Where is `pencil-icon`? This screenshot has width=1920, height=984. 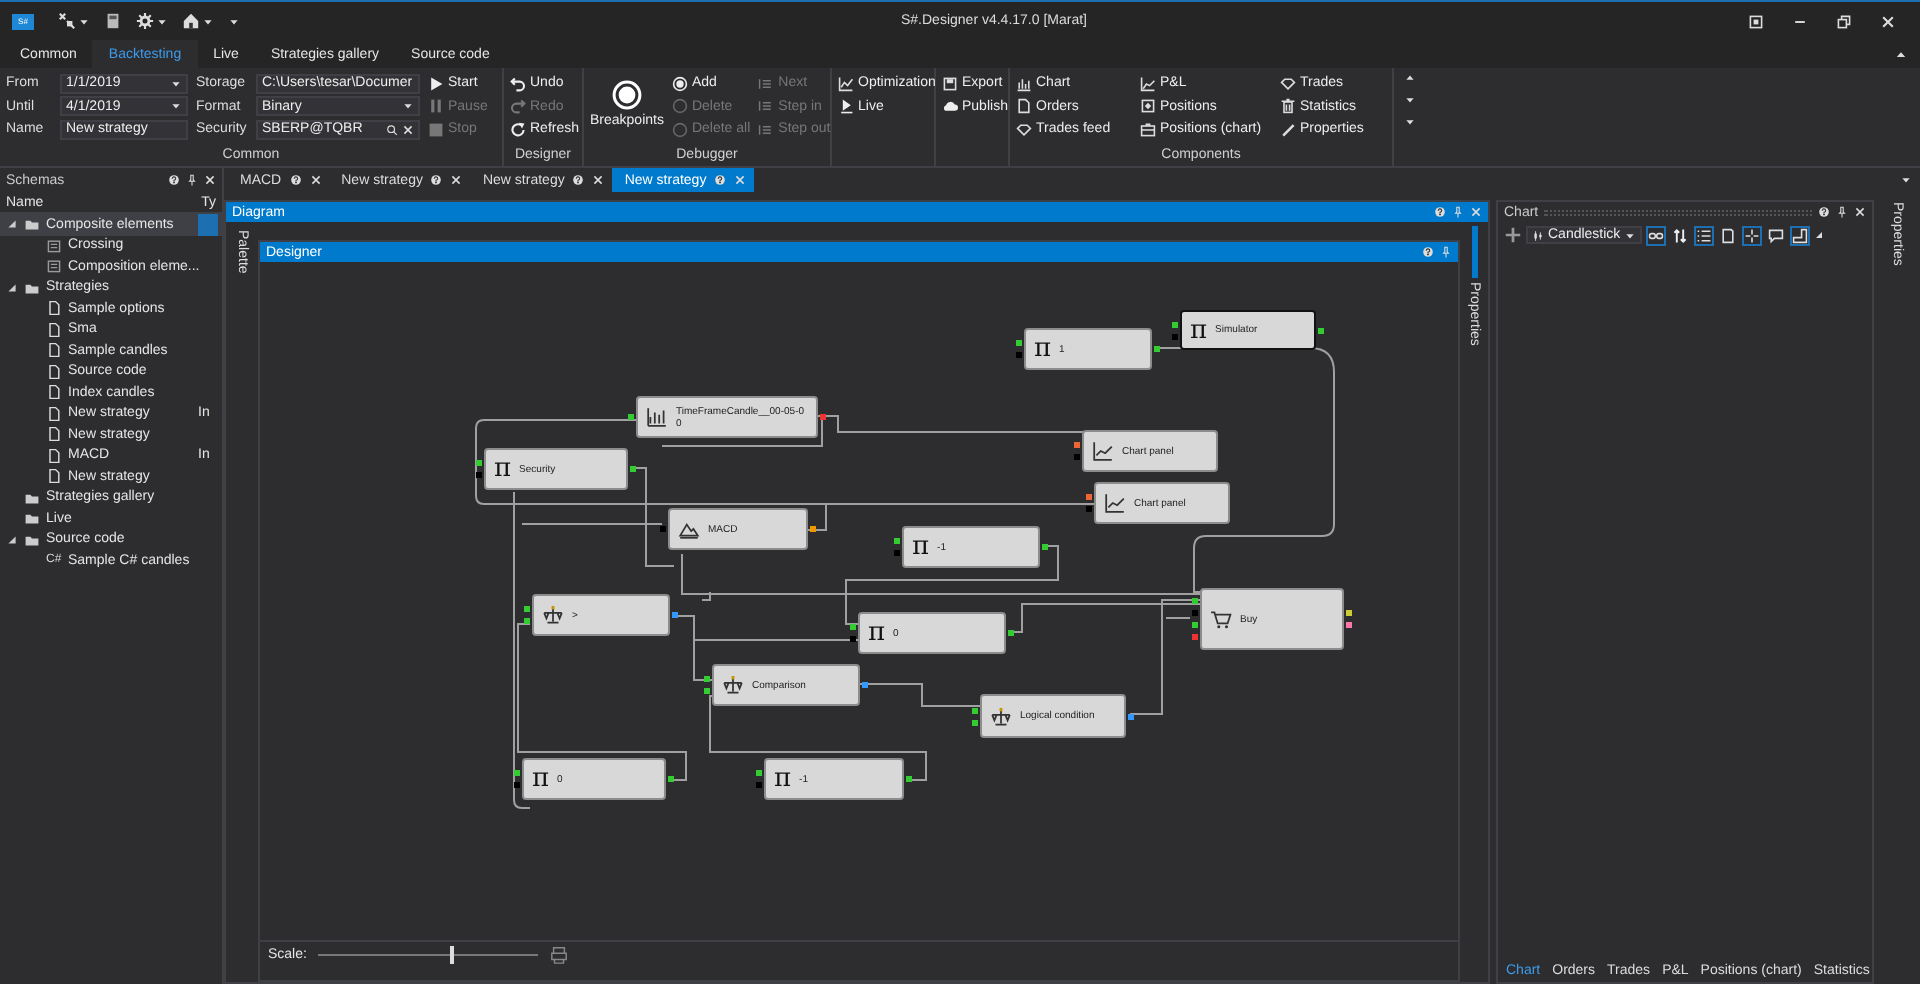 pencil-icon is located at coordinates (1288, 129).